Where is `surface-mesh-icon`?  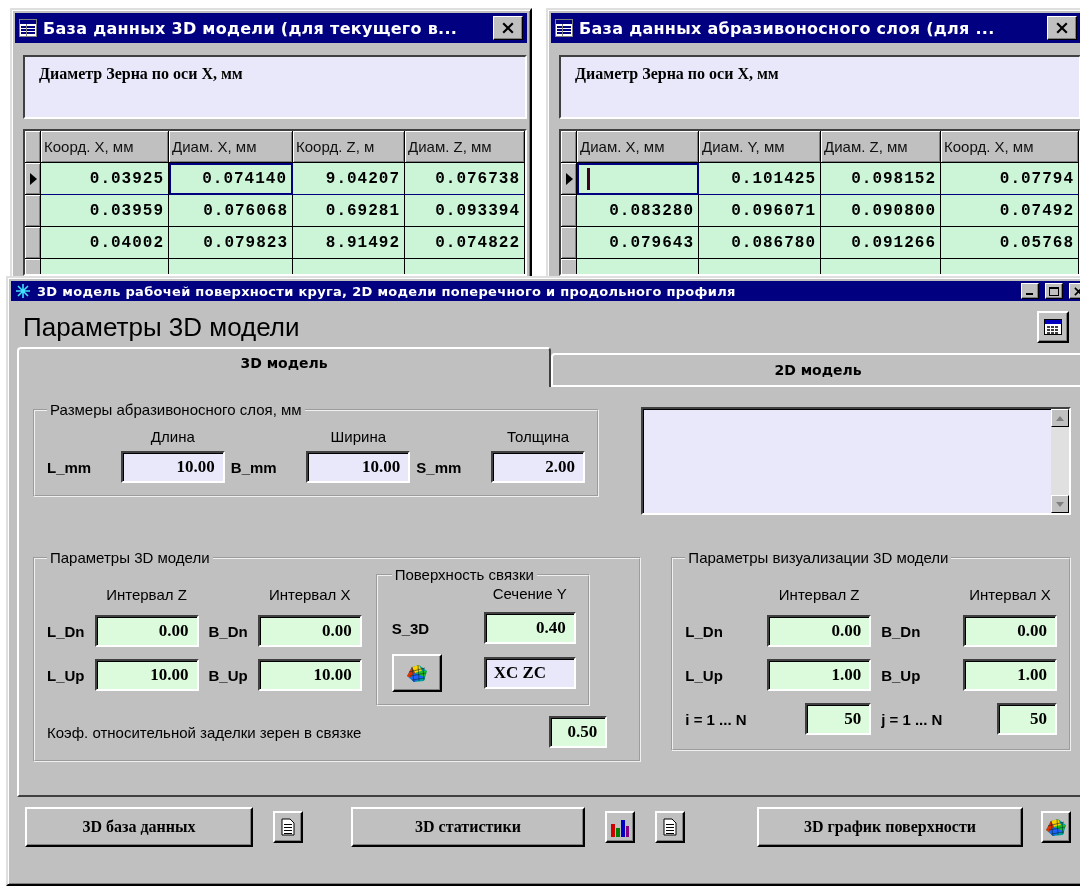
surface-mesh-icon is located at coordinates (416, 673).